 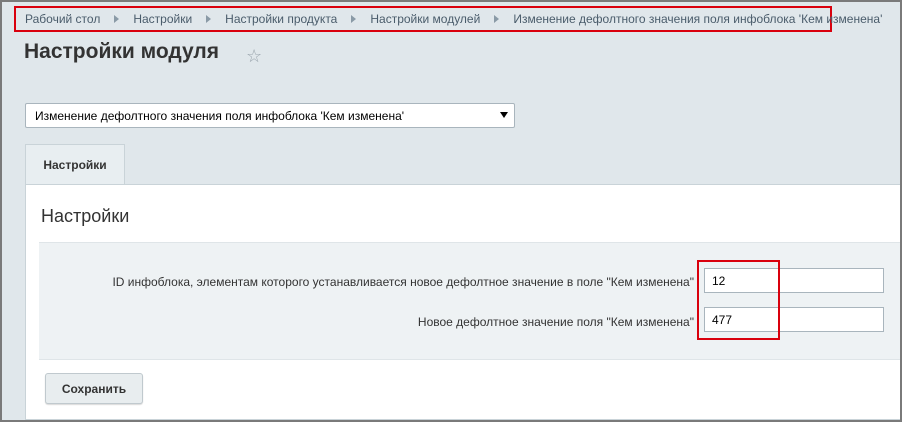 I want to click on breadcrumb-item-product-settings: Настройки продукта, so click(x=281, y=19).